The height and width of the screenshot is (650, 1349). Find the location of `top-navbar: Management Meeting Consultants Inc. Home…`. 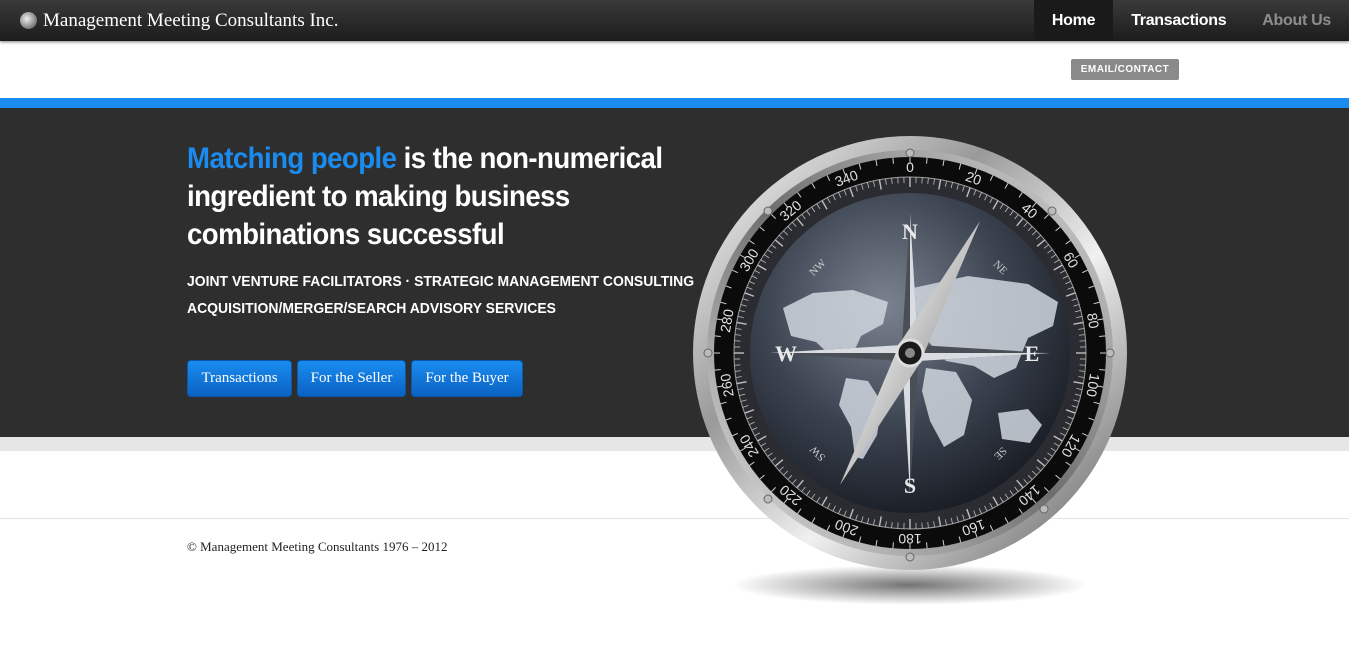

top-navbar: Management Meeting Consultants Inc. Home… is located at coordinates (674, 20).